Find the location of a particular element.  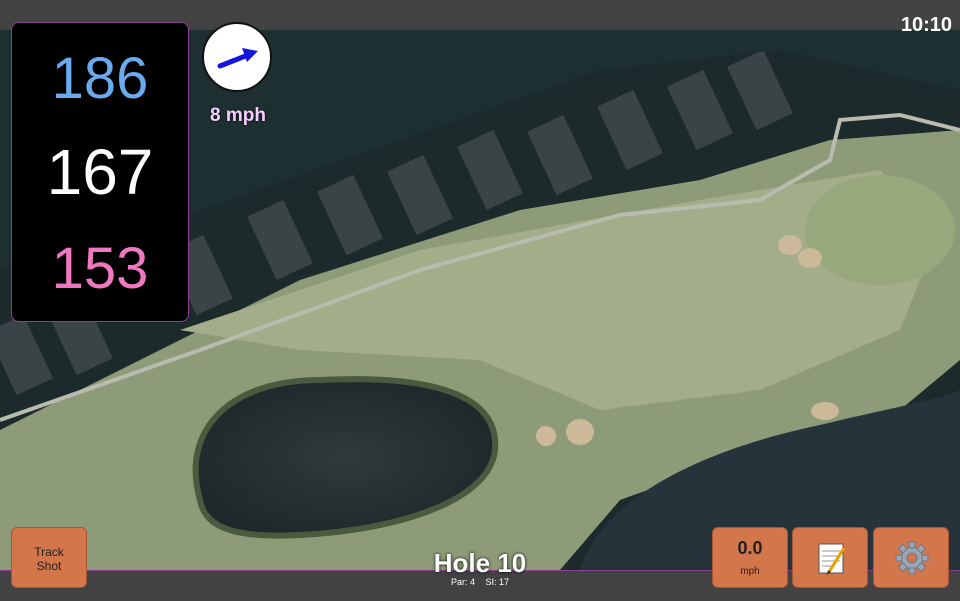

front-yardage: 153 is located at coordinates (100, 268).